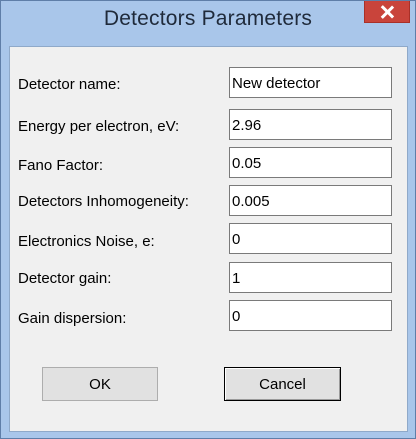 The height and width of the screenshot is (439, 416). What do you see at coordinates (310, 162) in the screenshot?
I see `fano-factor-input` at bounding box center [310, 162].